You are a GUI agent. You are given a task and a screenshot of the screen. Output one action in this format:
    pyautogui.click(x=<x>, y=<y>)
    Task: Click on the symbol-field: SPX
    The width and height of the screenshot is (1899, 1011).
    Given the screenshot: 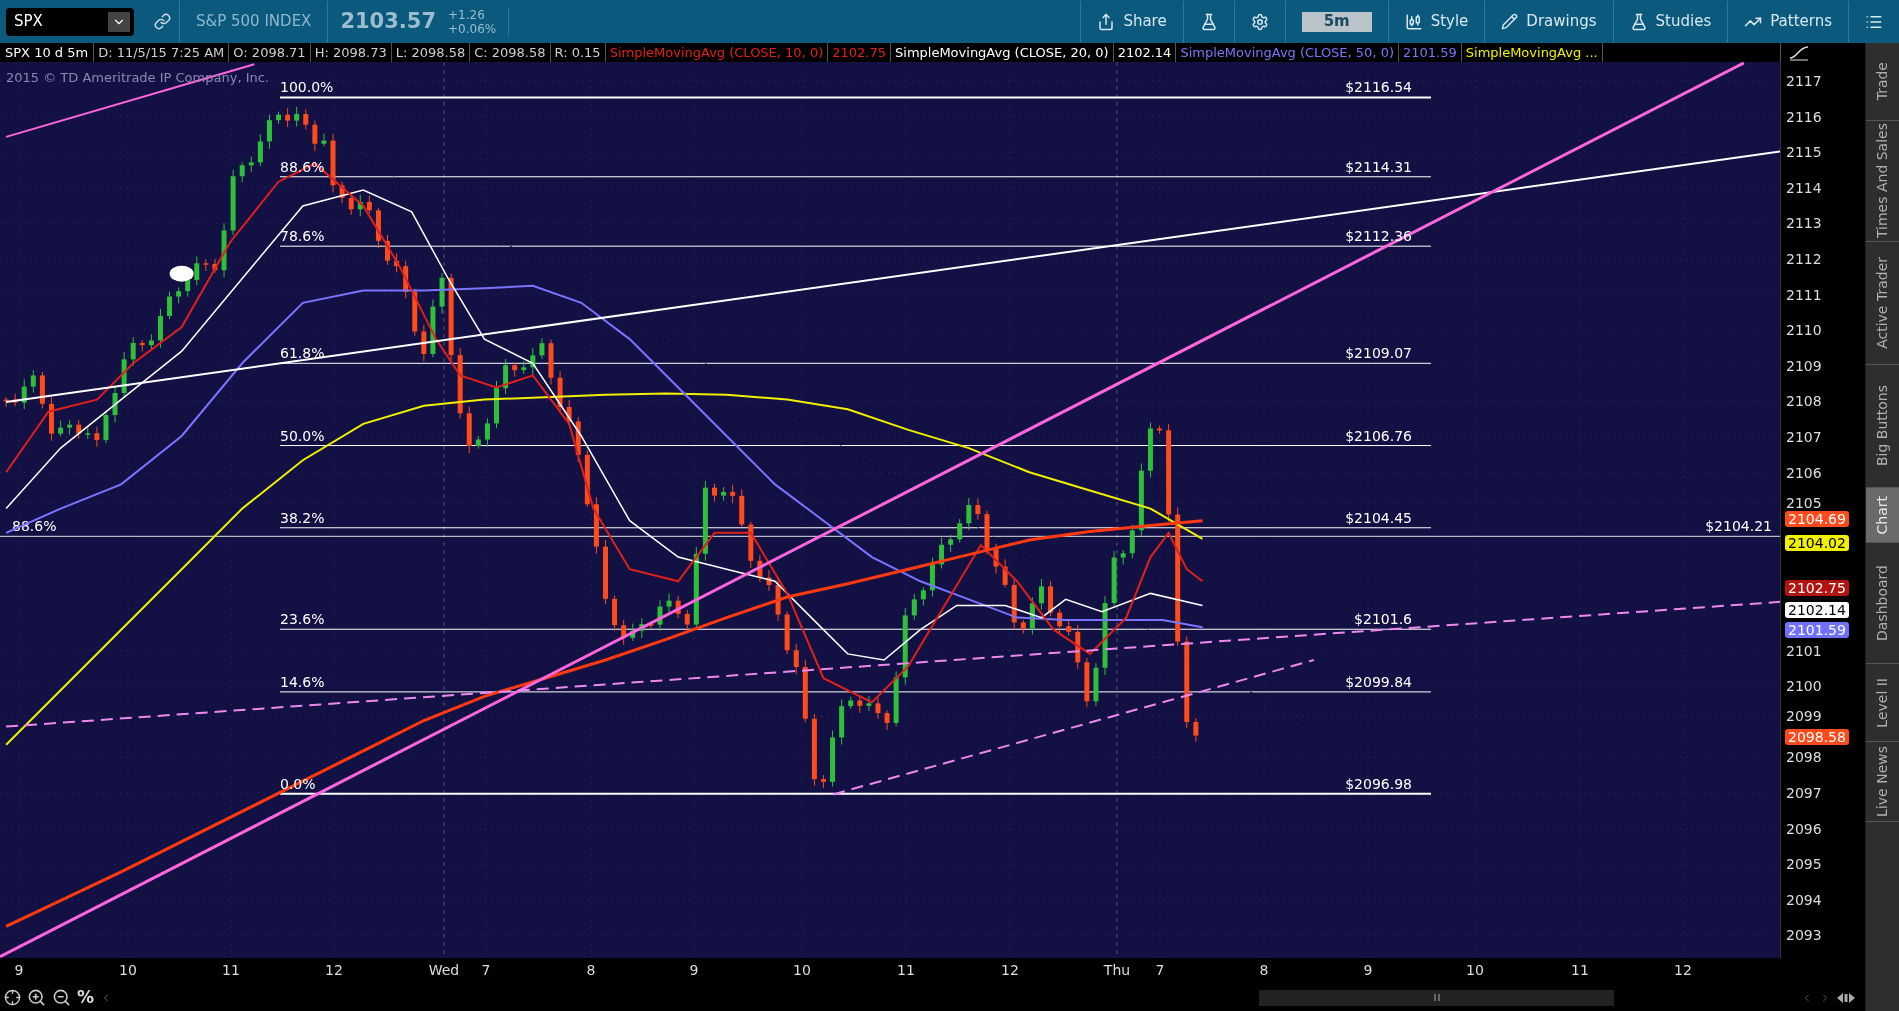 What is the action you would take?
    pyautogui.click(x=70, y=21)
    